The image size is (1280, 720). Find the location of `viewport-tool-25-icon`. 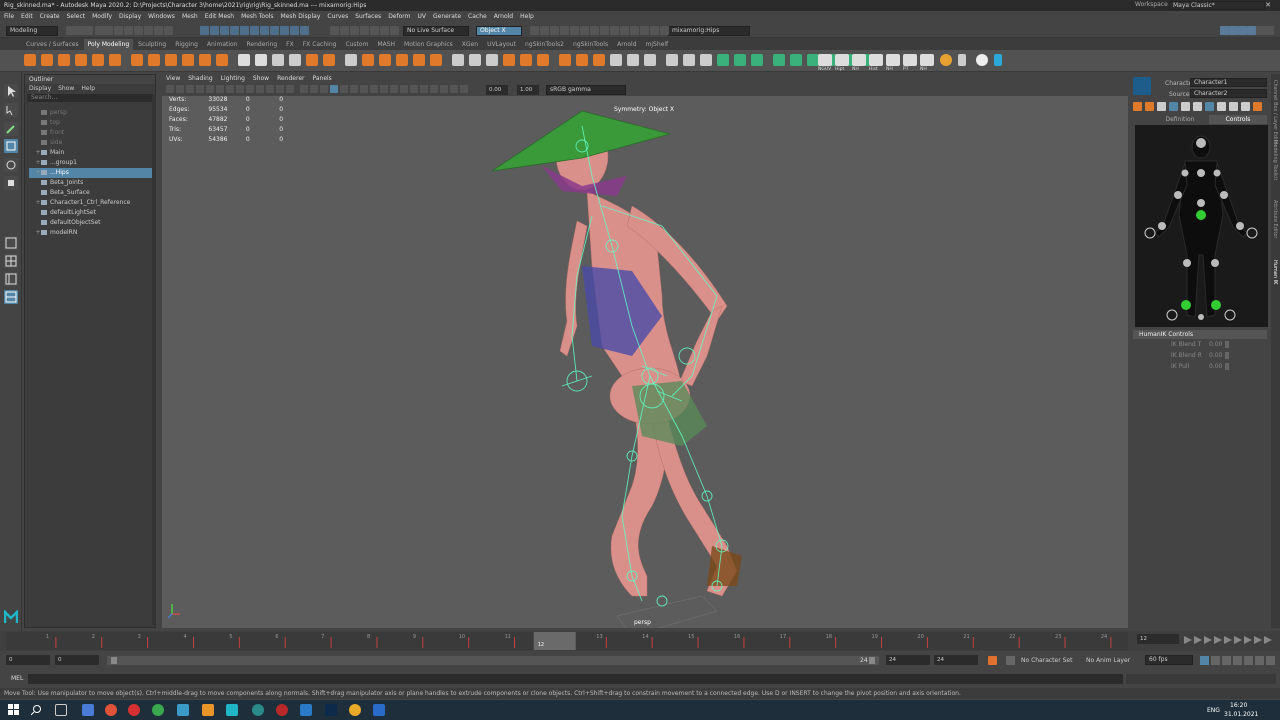

viewport-tool-25-icon is located at coordinates (424, 89).